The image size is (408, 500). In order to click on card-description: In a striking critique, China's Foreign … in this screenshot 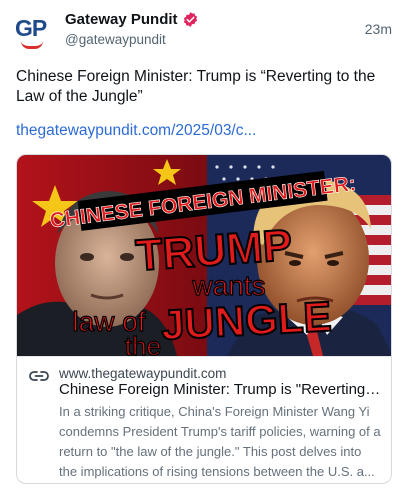, I will do `click(220, 441)`.